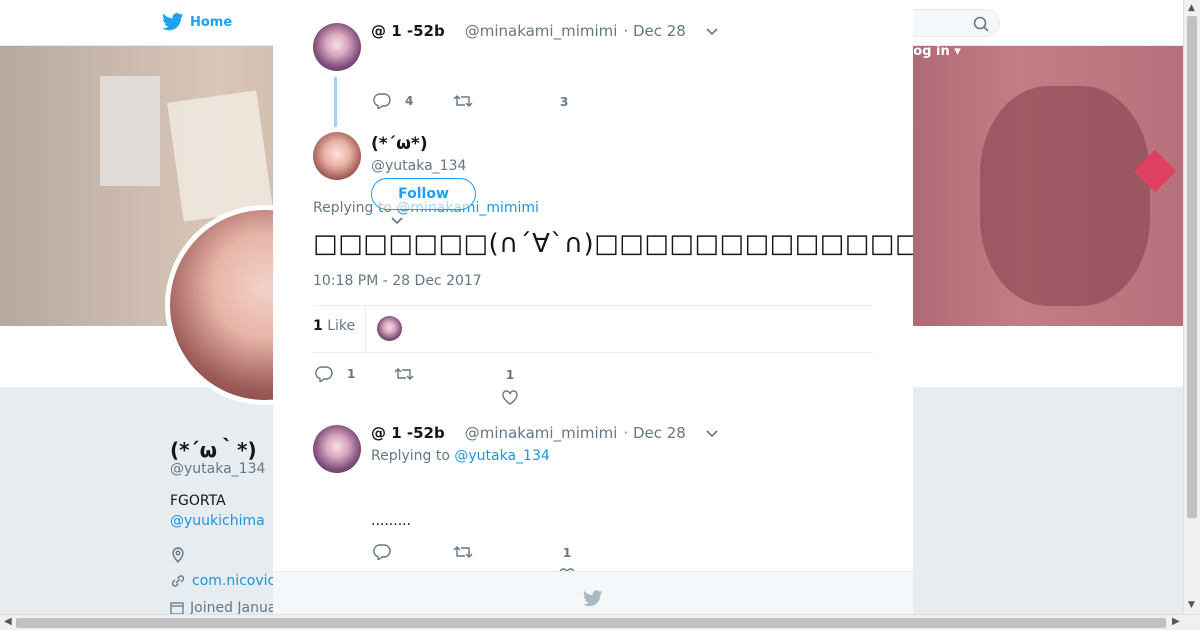 The height and width of the screenshot is (630, 1200). What do you see at coordinates (335, 374) in the screenshot?
I see `reply-action: 1` at bounding box center [335, 374].